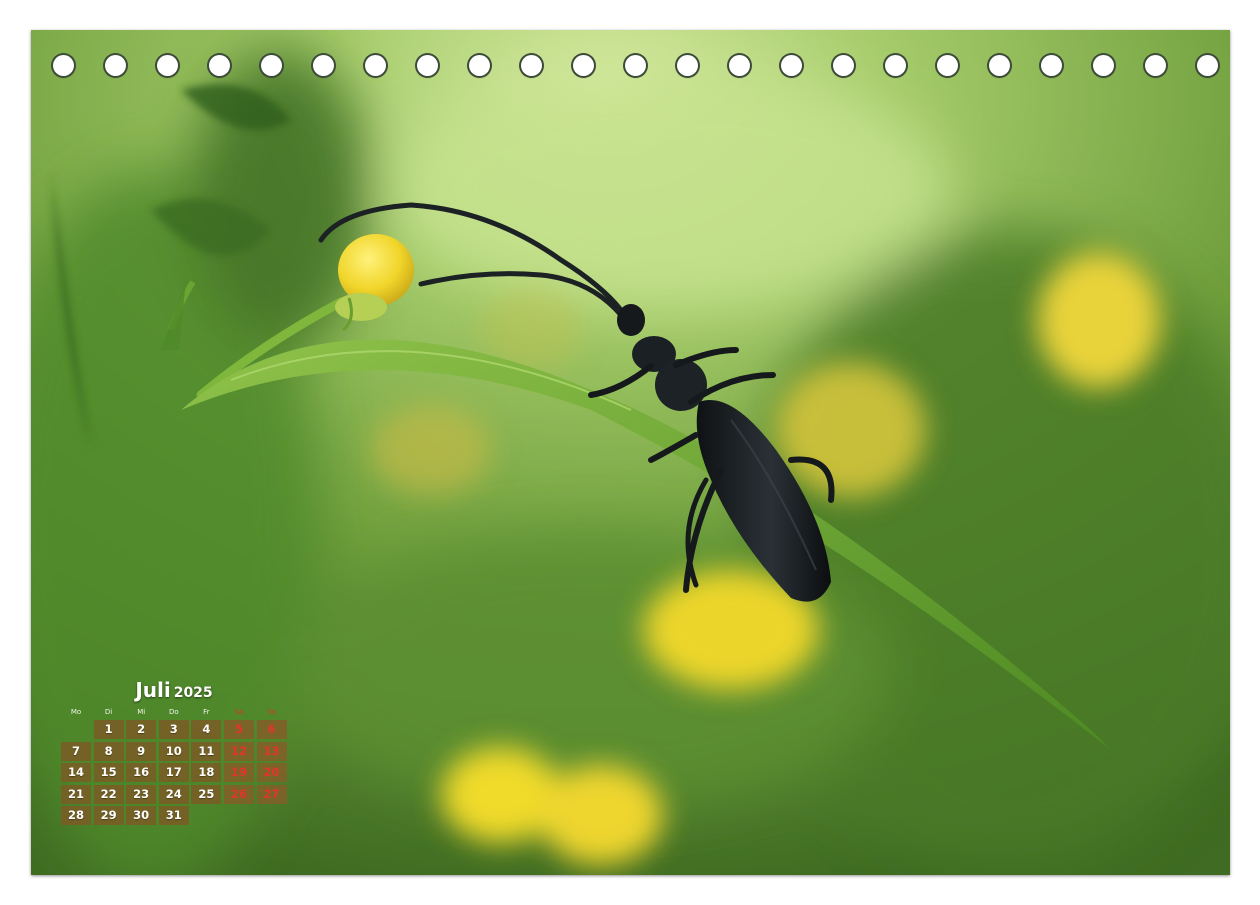 This screenshot has height=905, width=1260. What do you see at coordinates (141, 751) in the screenshot?
I see `calendar-day: 9` at bounding box center [141, 751].